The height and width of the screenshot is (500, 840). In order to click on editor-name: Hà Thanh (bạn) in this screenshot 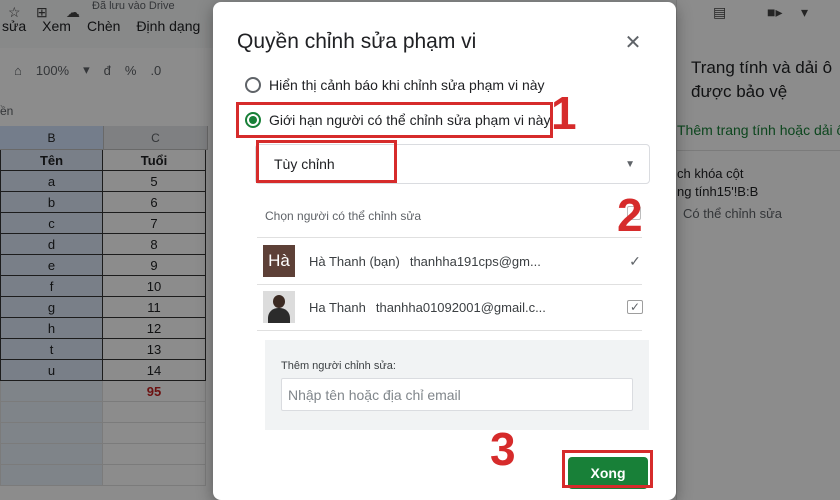, I will do `click(354, 261)`.